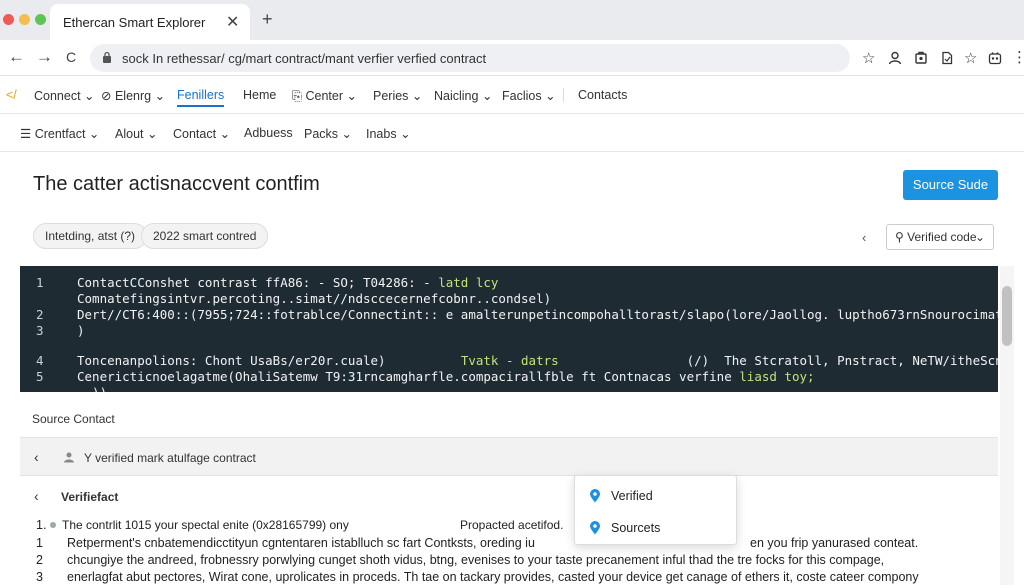 The width and height of the screenshot is (1024, 588). I want to click on page-title: The catter actisnaccvent contfim, so click(176, 184).